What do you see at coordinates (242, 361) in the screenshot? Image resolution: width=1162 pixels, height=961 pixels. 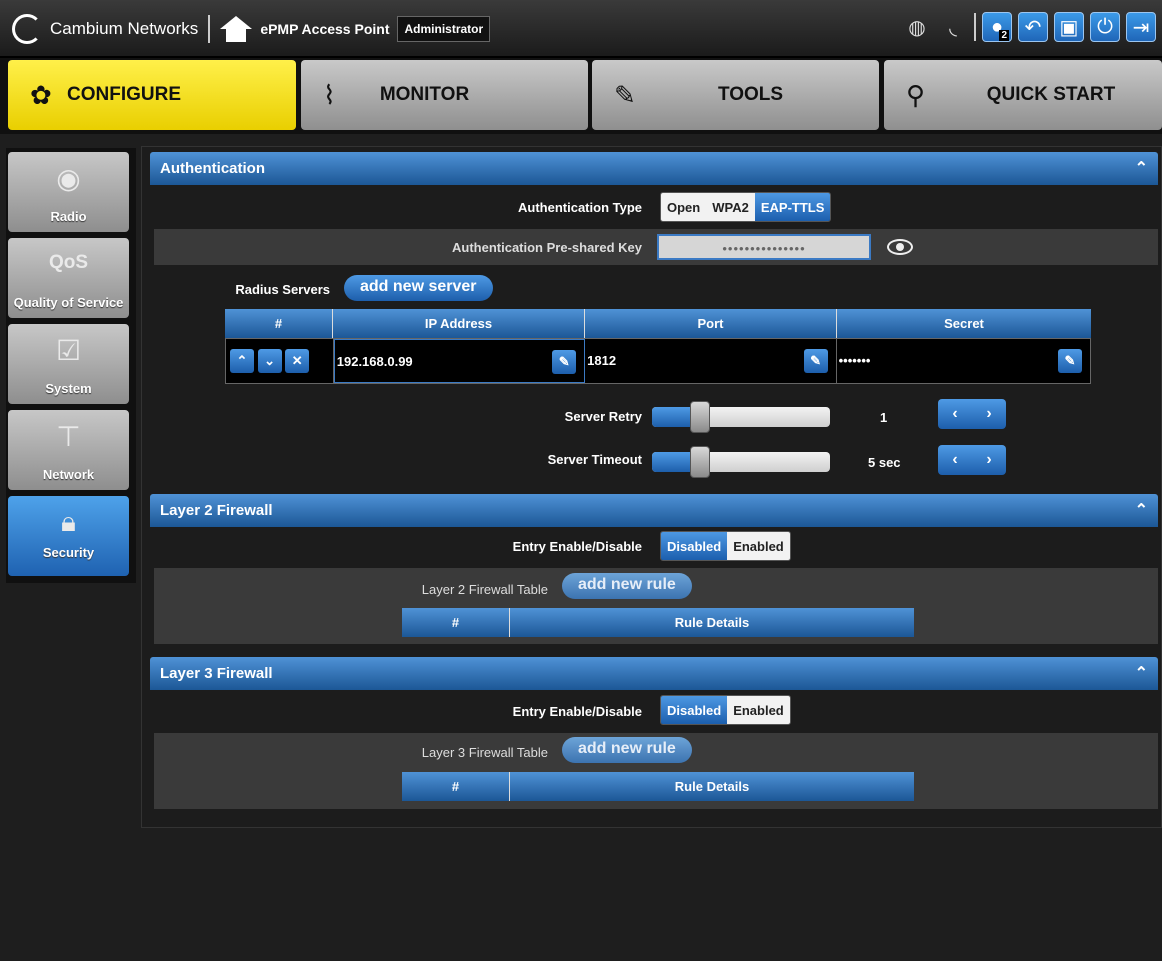 I see `move-up-button: ⌃` at bounding box center [242, 361].